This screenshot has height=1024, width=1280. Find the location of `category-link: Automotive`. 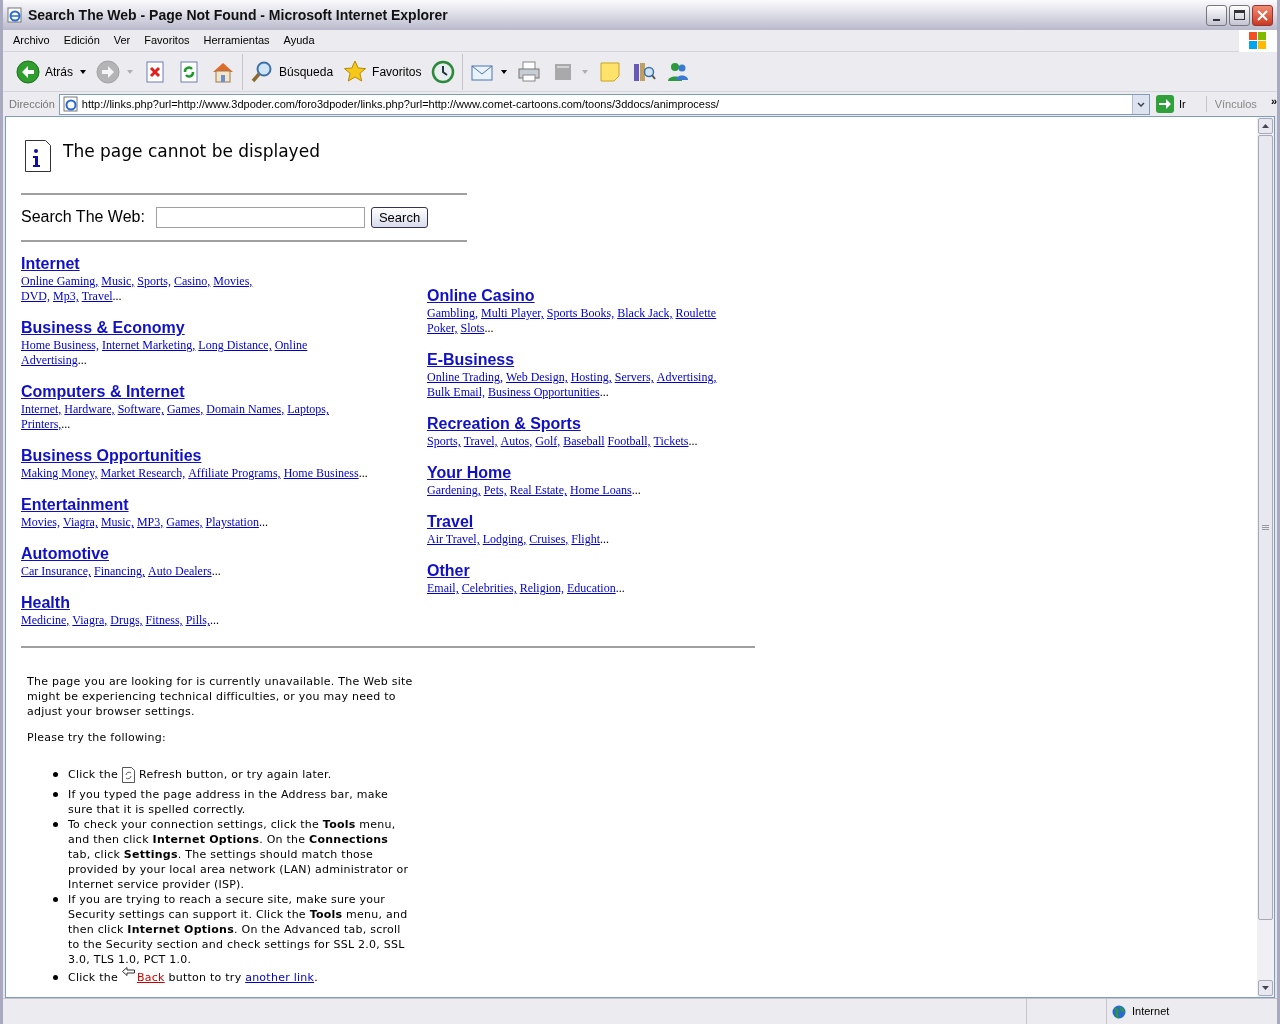

category-link: Automotive is located at coordinates (65, 554).